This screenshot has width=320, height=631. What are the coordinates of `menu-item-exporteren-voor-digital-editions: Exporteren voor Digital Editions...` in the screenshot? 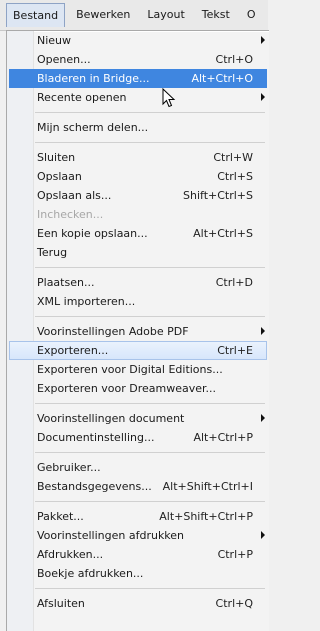 It's located at (138, 369).